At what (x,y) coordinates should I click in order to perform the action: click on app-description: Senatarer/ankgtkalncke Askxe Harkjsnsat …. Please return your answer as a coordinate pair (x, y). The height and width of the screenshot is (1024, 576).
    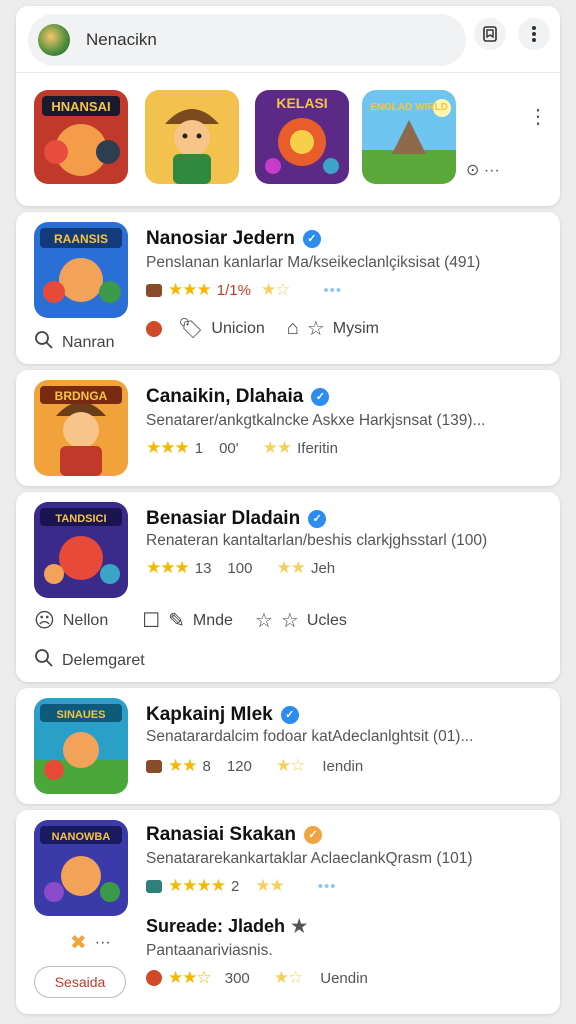
    Looking at the image, I should click on (316, 420).